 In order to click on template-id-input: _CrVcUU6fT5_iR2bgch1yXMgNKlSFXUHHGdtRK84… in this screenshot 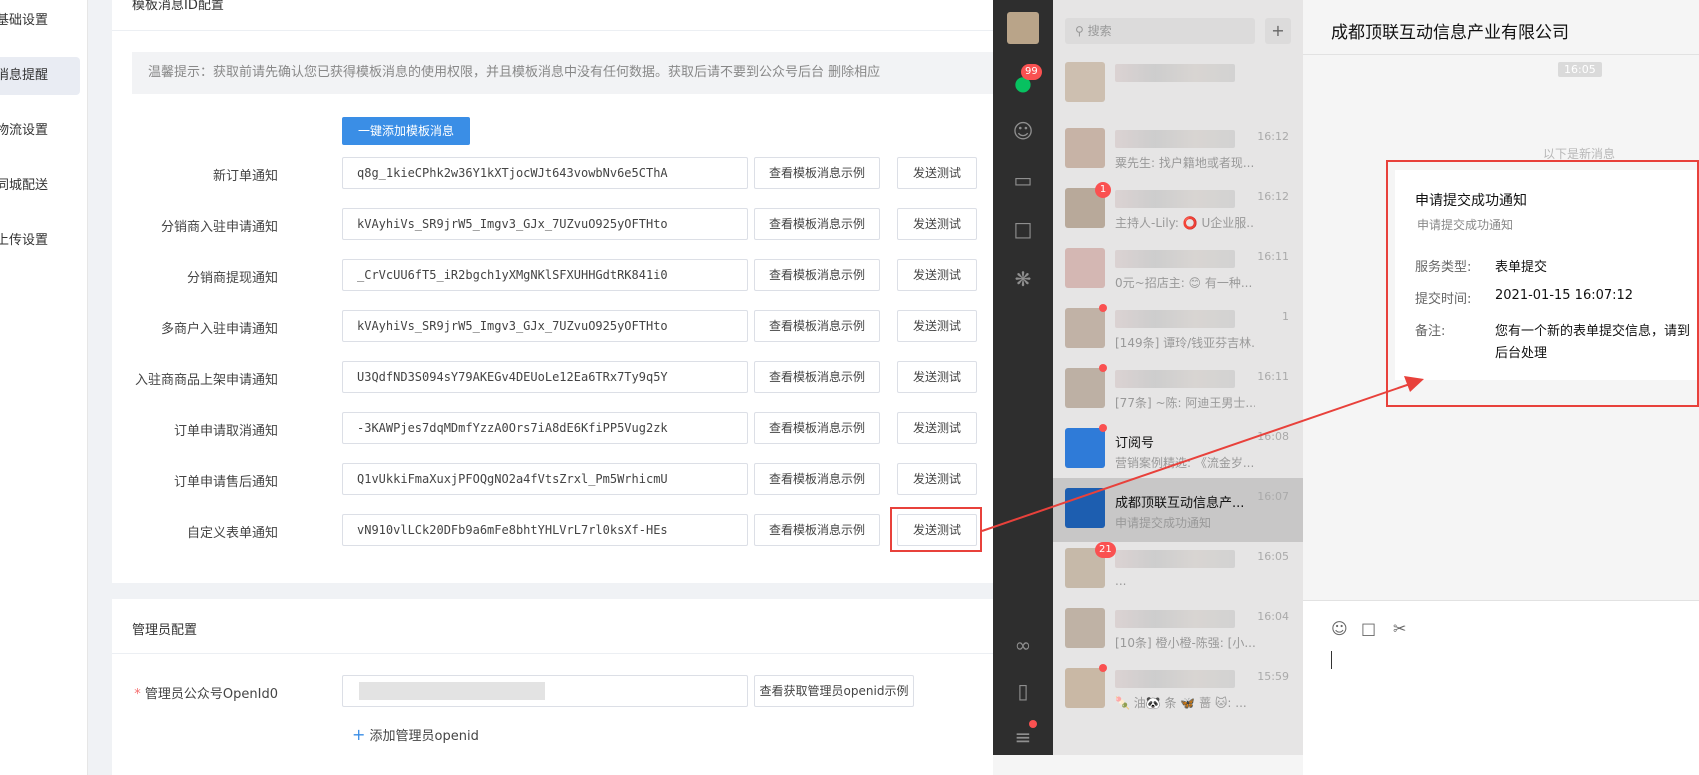, I will do `click(545, 275)`.